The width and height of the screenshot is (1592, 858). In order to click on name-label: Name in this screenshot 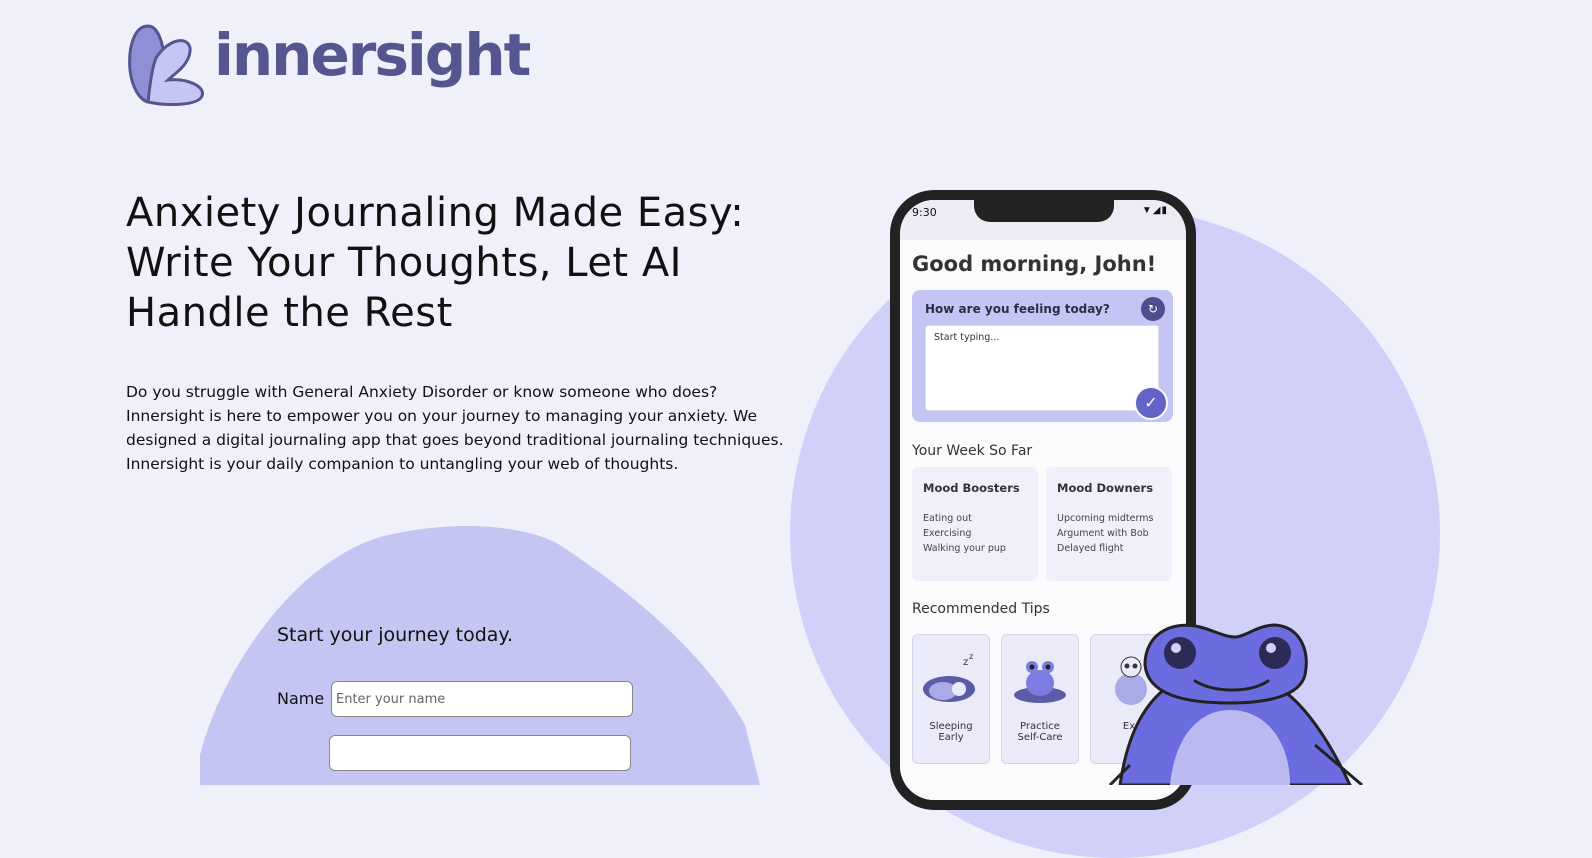, I will do `click(301, 698)`.